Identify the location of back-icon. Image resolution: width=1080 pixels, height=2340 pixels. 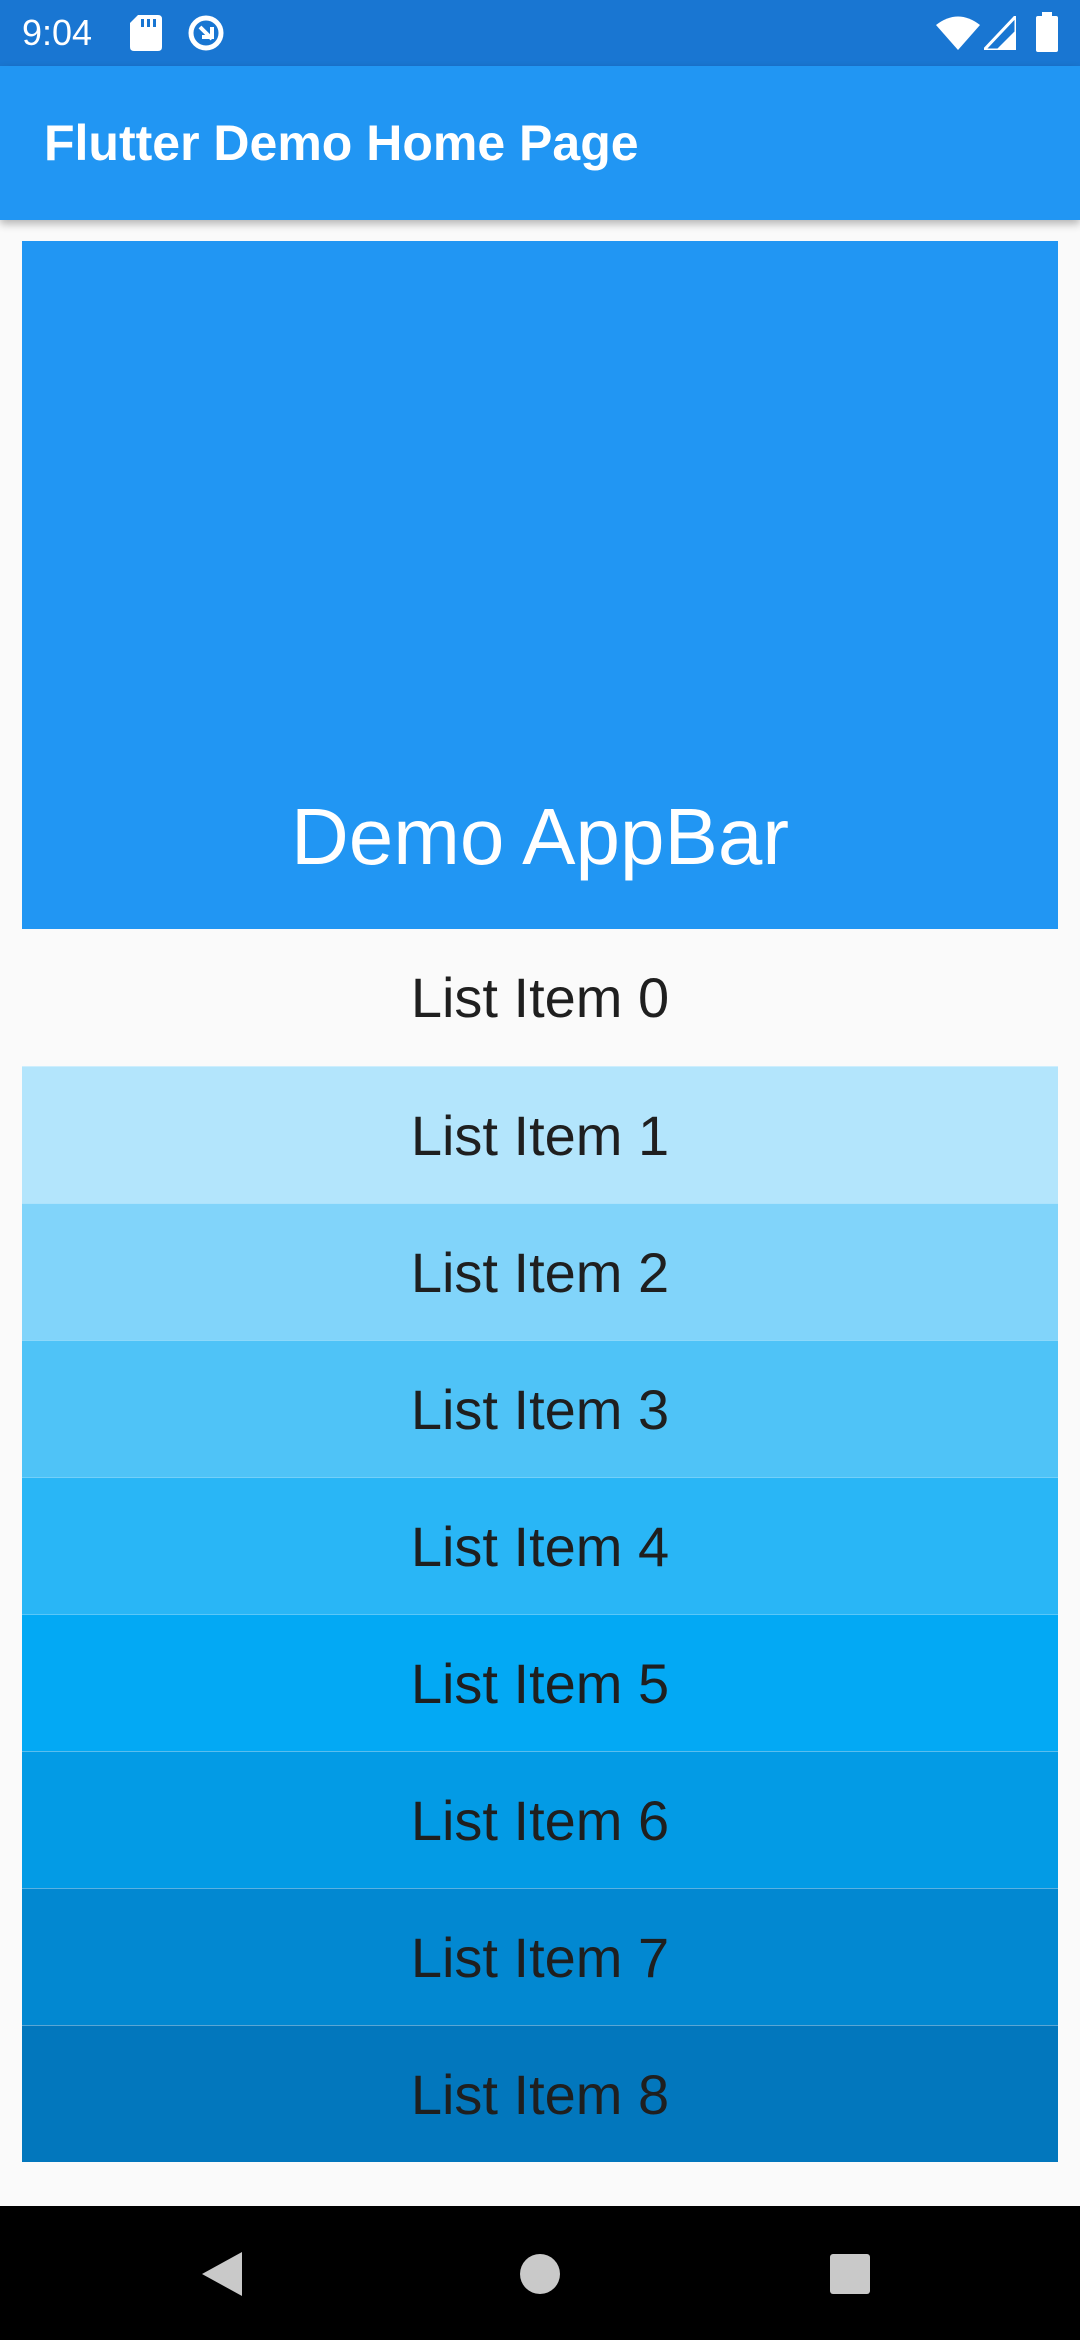
(224, 2274).